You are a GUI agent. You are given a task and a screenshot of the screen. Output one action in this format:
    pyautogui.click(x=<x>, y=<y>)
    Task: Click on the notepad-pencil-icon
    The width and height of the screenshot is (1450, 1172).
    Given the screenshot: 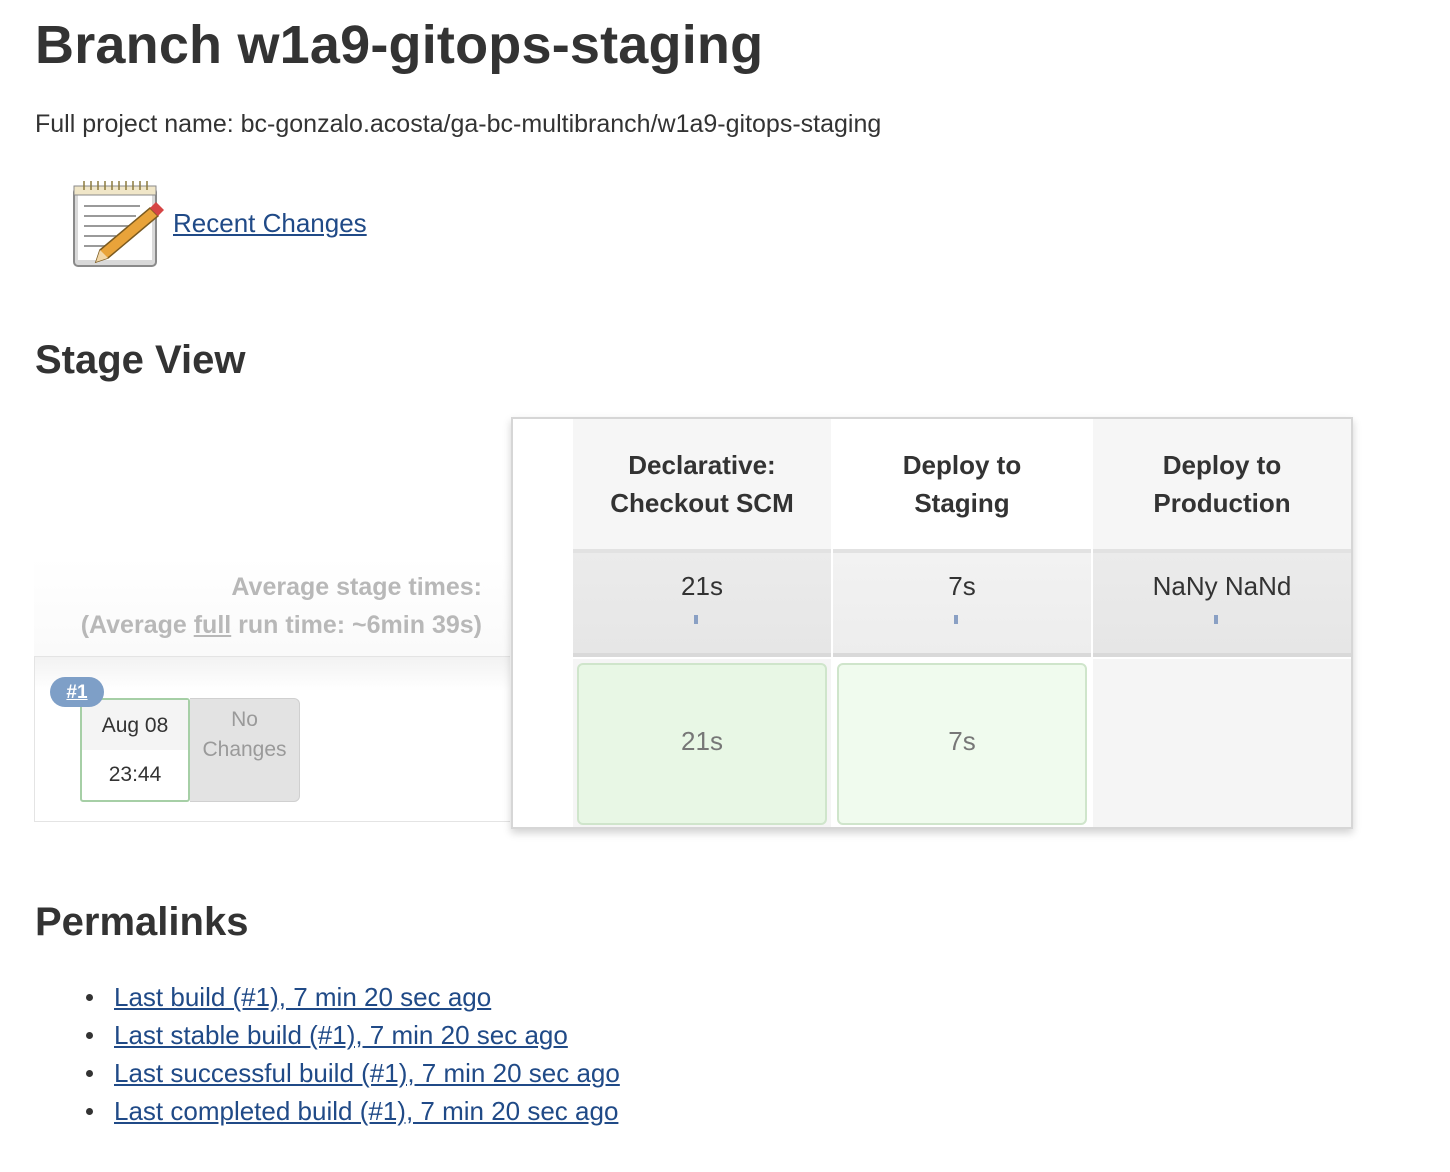 What is the action you would take?
    pyautogui.click(x=118, y=224)
    